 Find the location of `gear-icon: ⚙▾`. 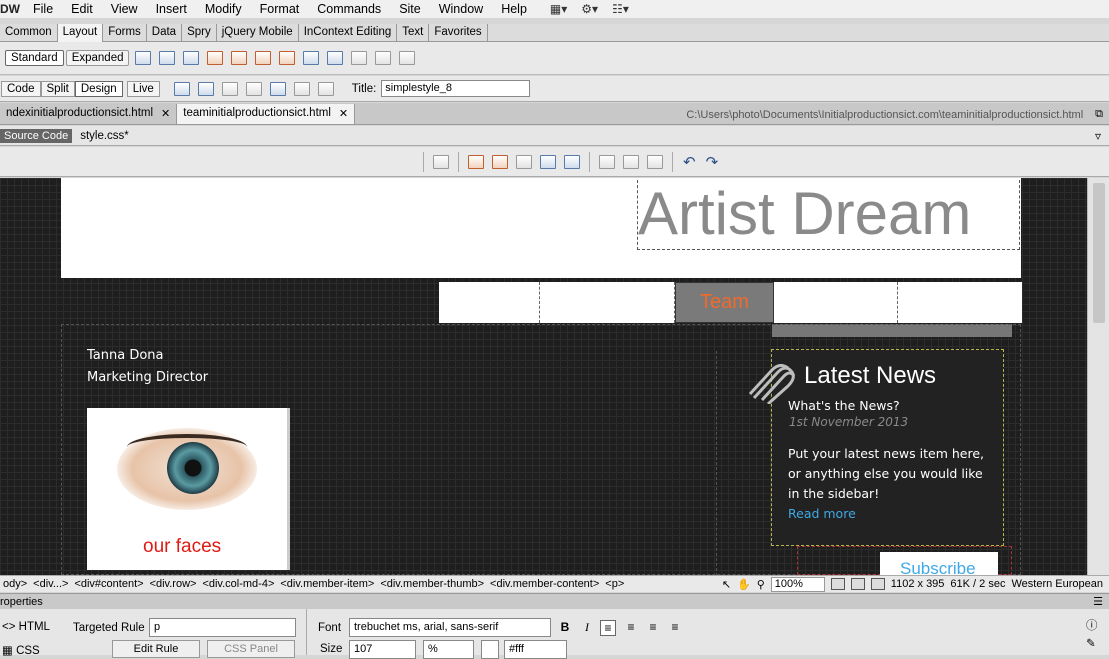

gear-icon: ⚙▾ is located at coordinates (589, 9).